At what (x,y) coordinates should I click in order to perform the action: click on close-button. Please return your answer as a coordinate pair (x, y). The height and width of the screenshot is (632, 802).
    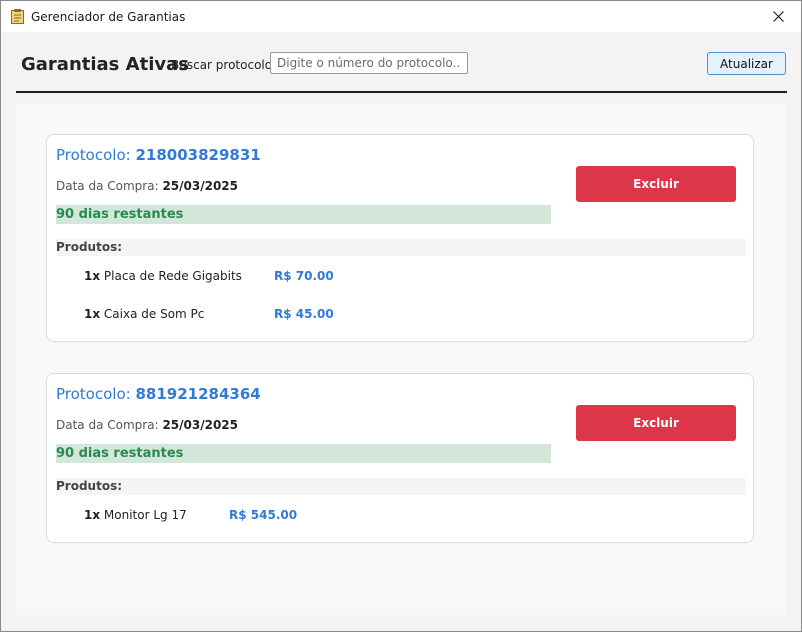
    Looking at the image, I should click on (778, 16).